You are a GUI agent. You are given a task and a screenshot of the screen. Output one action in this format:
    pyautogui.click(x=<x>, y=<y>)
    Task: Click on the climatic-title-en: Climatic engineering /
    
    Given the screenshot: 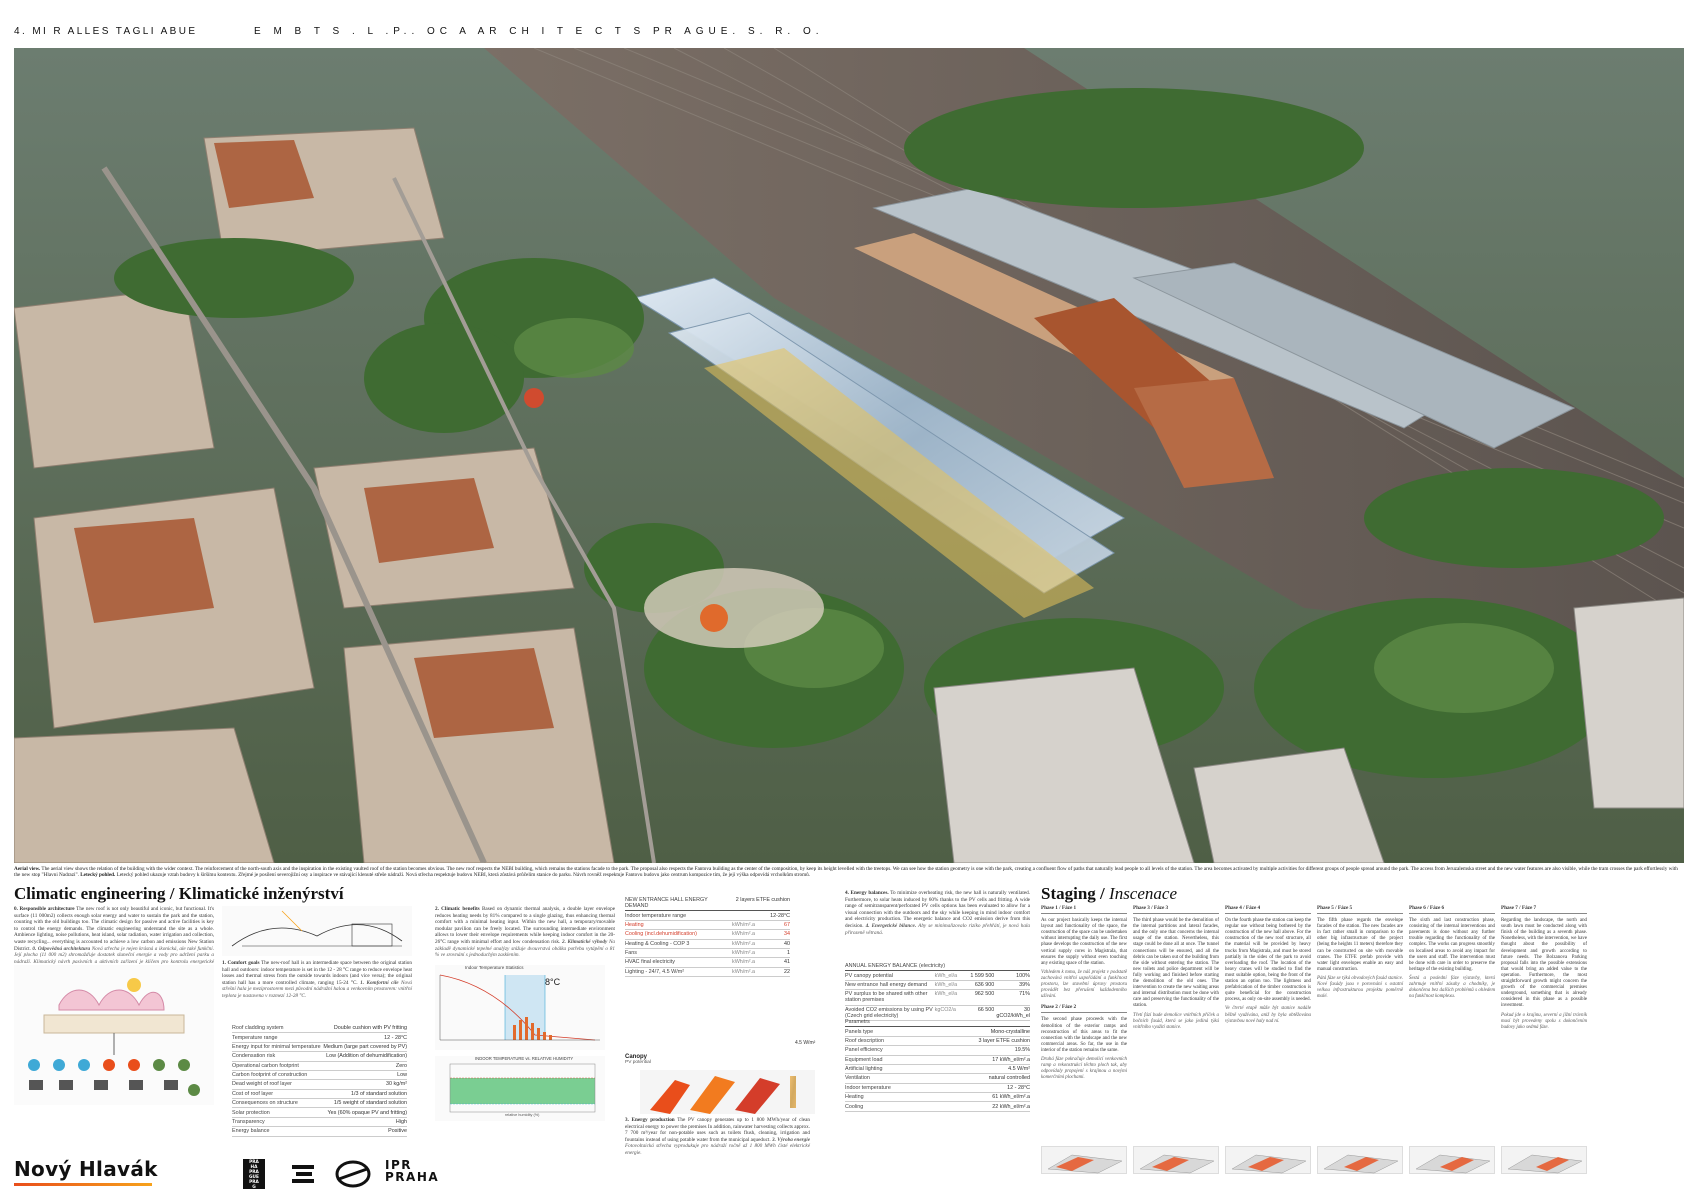 What is the action you would take?
    pyautogui.click(x=94, y=893)
    